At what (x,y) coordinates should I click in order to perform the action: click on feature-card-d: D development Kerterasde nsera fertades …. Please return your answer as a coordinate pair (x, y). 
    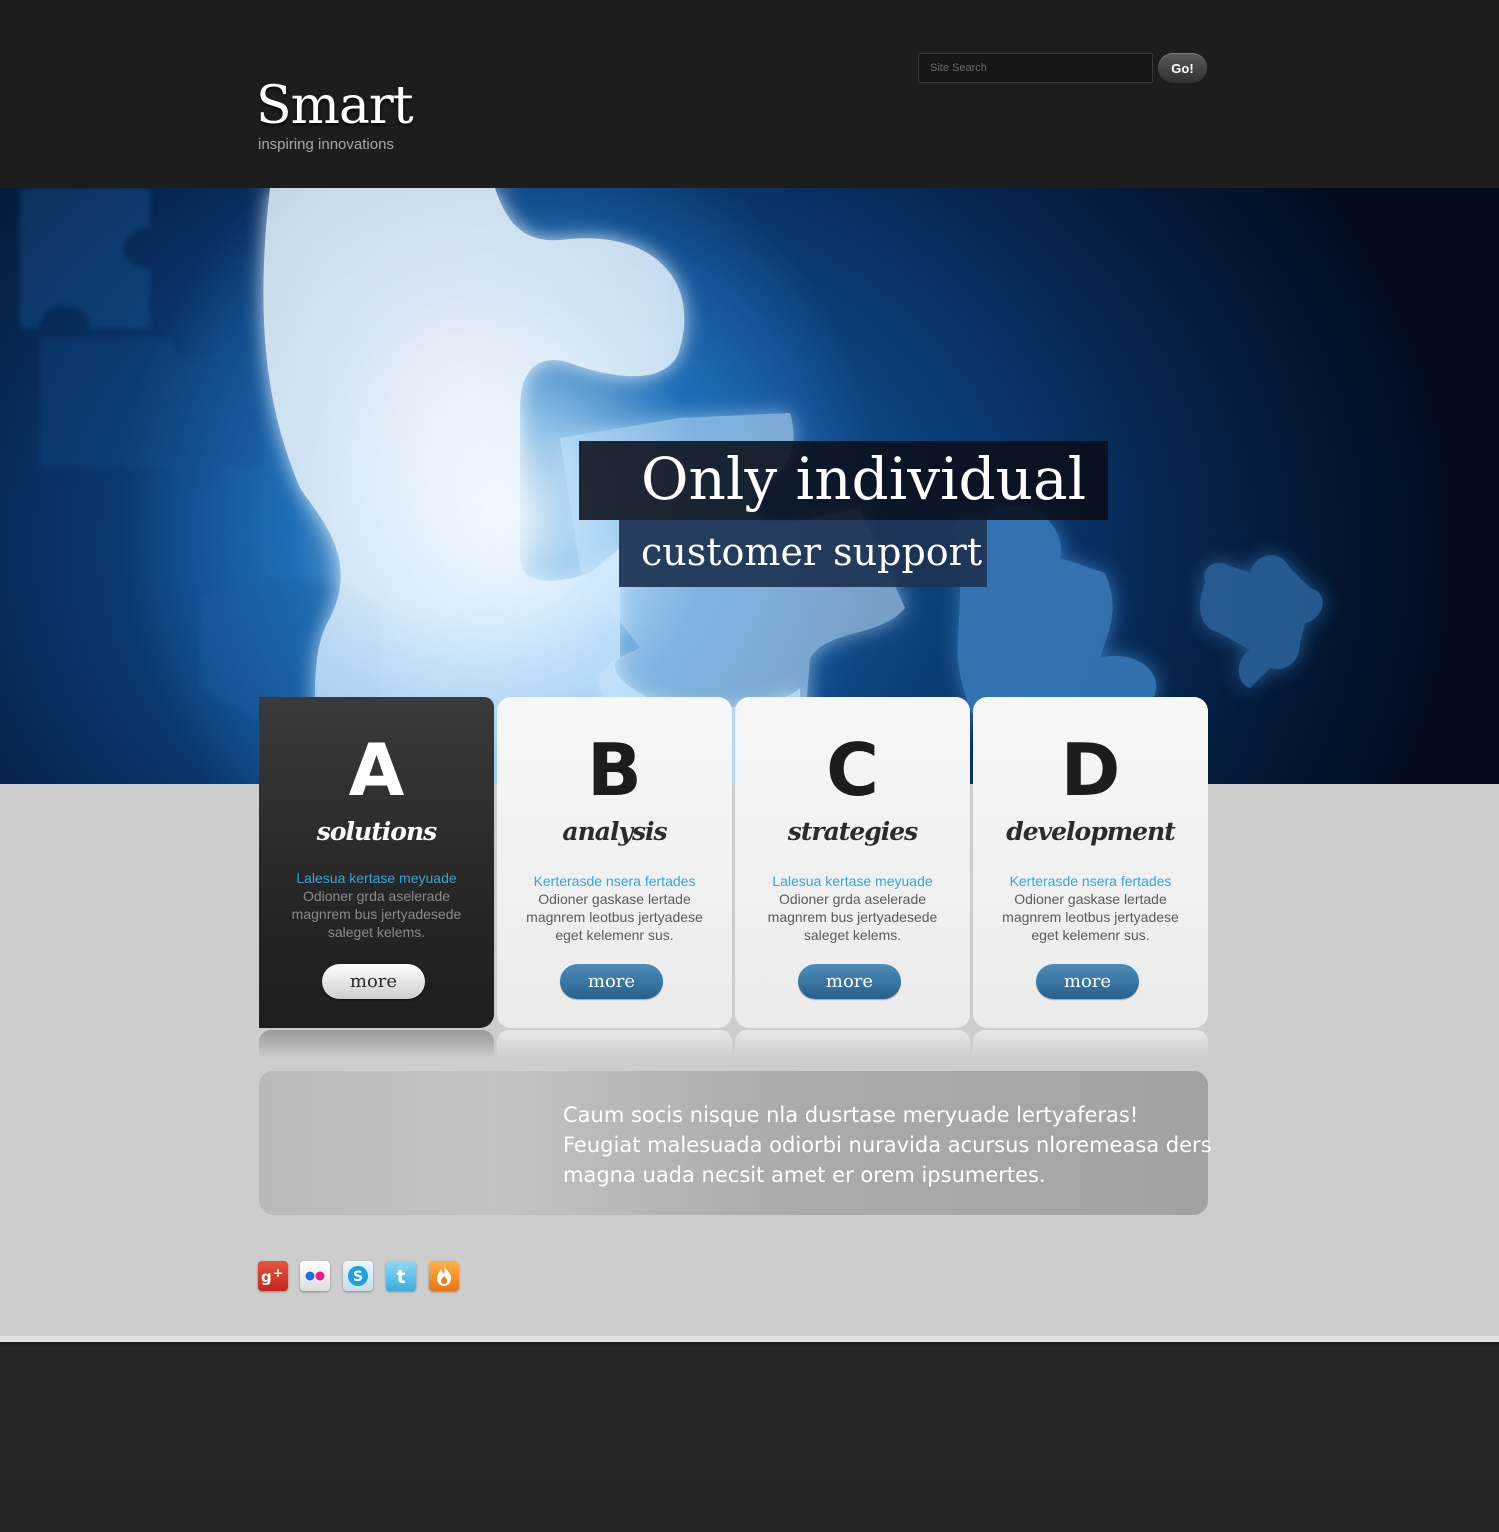
    Looking at the image, I should click on (1090, 862).